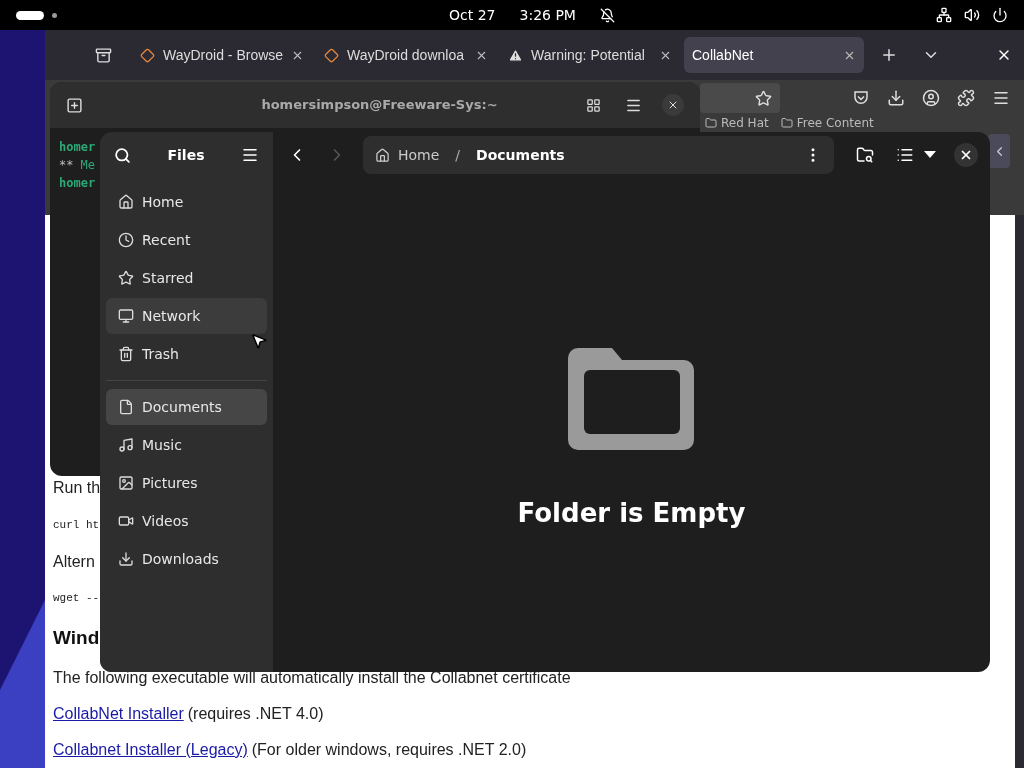  What do you see at coordinates (76, 525) in the screenshot?
I see `code-text: curl ht` at bounding box center [76, 525].